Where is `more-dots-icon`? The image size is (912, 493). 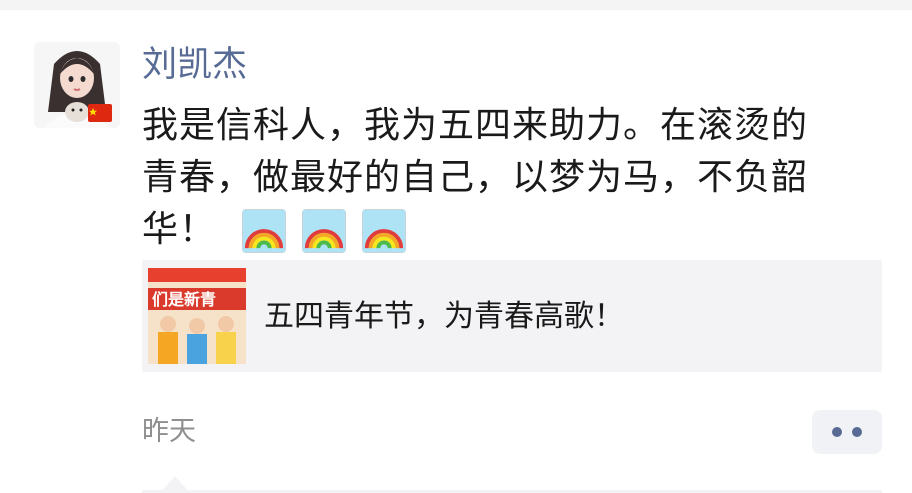
more-dots-icon is located at coordinates (847, 432).